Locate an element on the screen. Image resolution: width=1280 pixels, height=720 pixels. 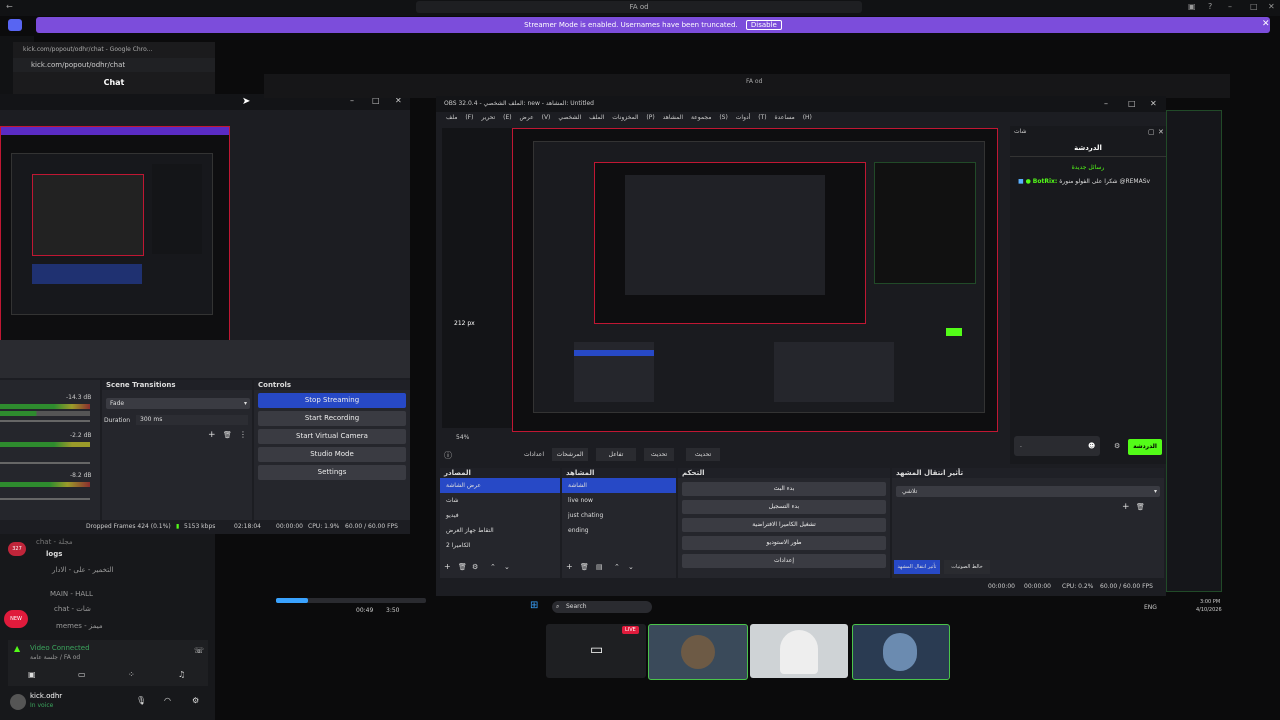
participant-avatar is located at coordinates (698, 652).